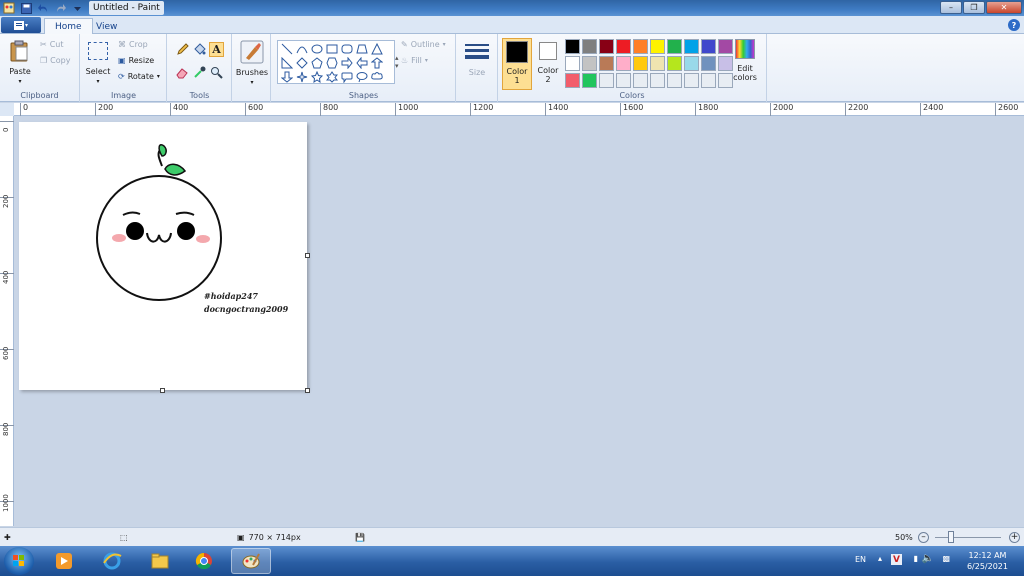 This screenshot has width=1024, height=576. What do you see at coordinates (377, 77) in the screenshot?
I see `cloud-callout-shape-icon` at bounding box center [377, 77].